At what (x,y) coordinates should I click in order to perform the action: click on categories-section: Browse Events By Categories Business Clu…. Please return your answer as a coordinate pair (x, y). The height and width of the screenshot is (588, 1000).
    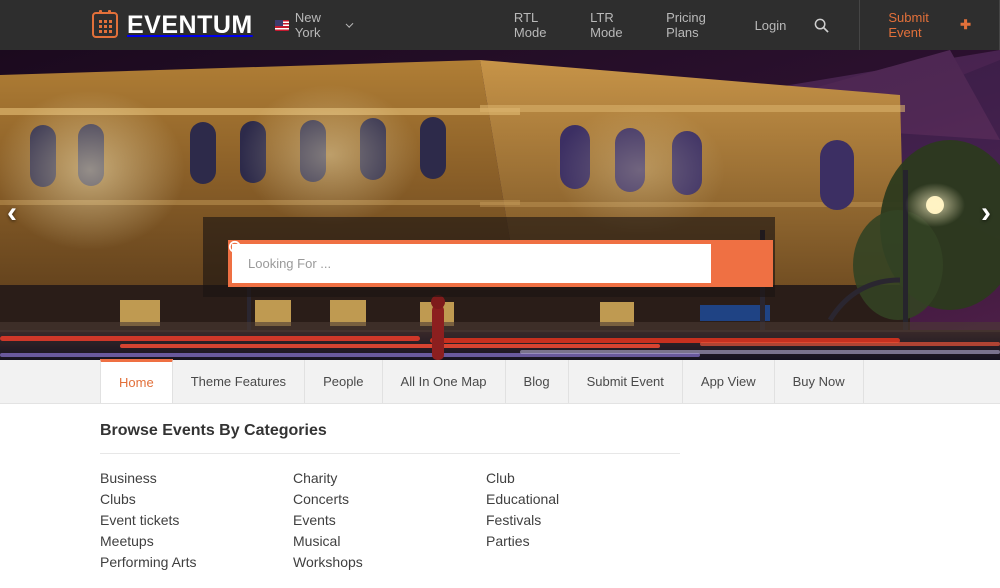
    Looking at the image, I should click on (390, 497).